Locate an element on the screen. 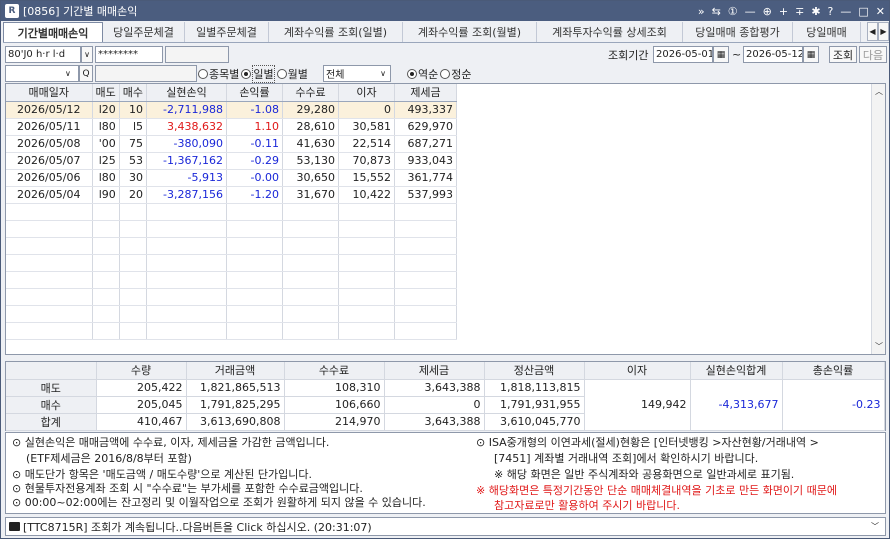  tab-return-monthly: 계좌수익률 조회(월별) is located at coordinates (470, 32).